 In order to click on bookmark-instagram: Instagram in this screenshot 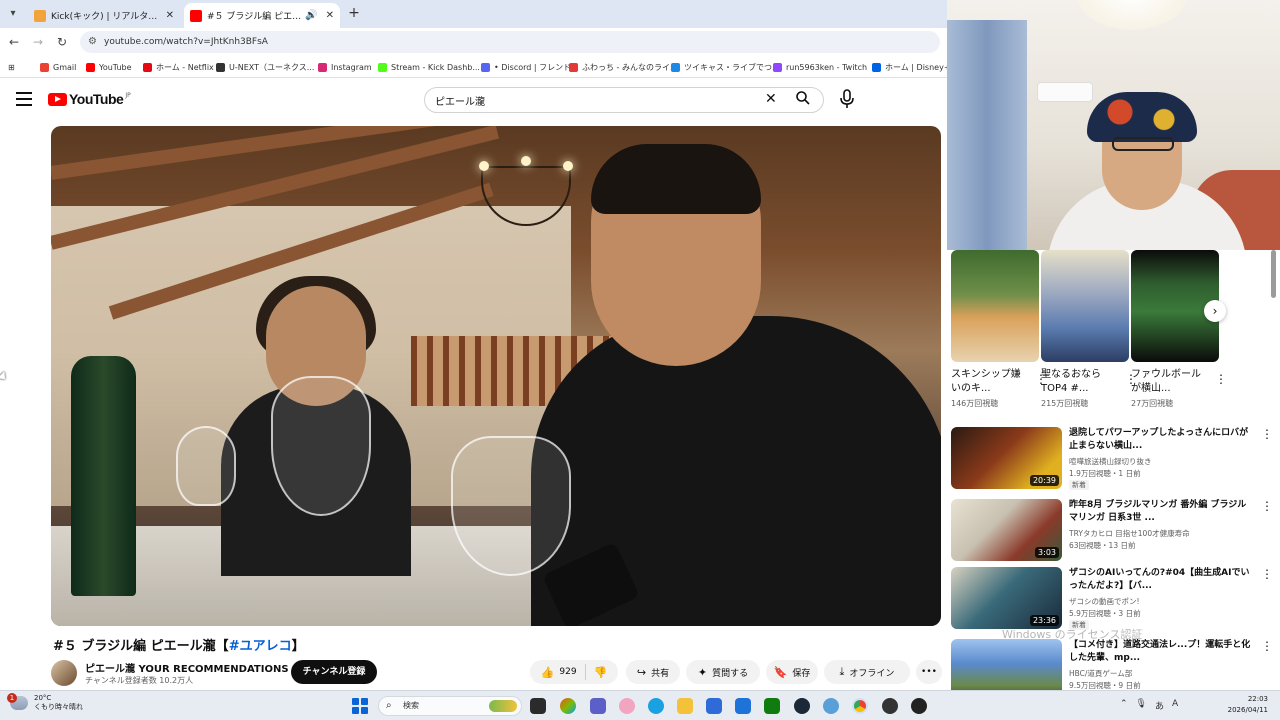, I will do `click(345, 67)`.